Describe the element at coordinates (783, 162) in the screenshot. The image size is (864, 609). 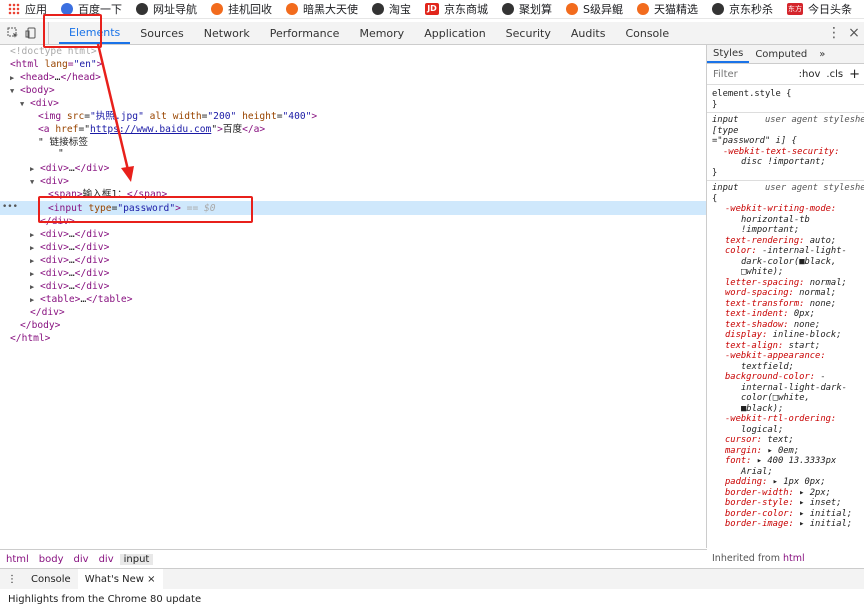
I see `rule1-val: disc !important;` at that location.